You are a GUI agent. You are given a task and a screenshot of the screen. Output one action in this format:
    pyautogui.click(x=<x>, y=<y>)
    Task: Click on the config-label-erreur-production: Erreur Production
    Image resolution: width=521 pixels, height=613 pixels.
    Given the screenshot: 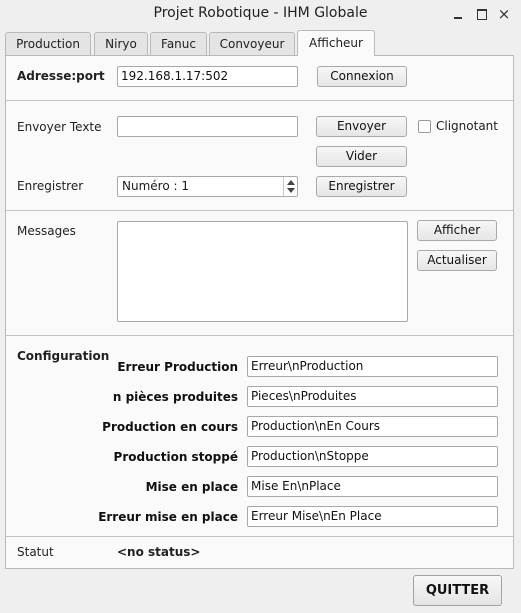 What is the action you would take?
    pyautogui.click(x=177, y=367)
    